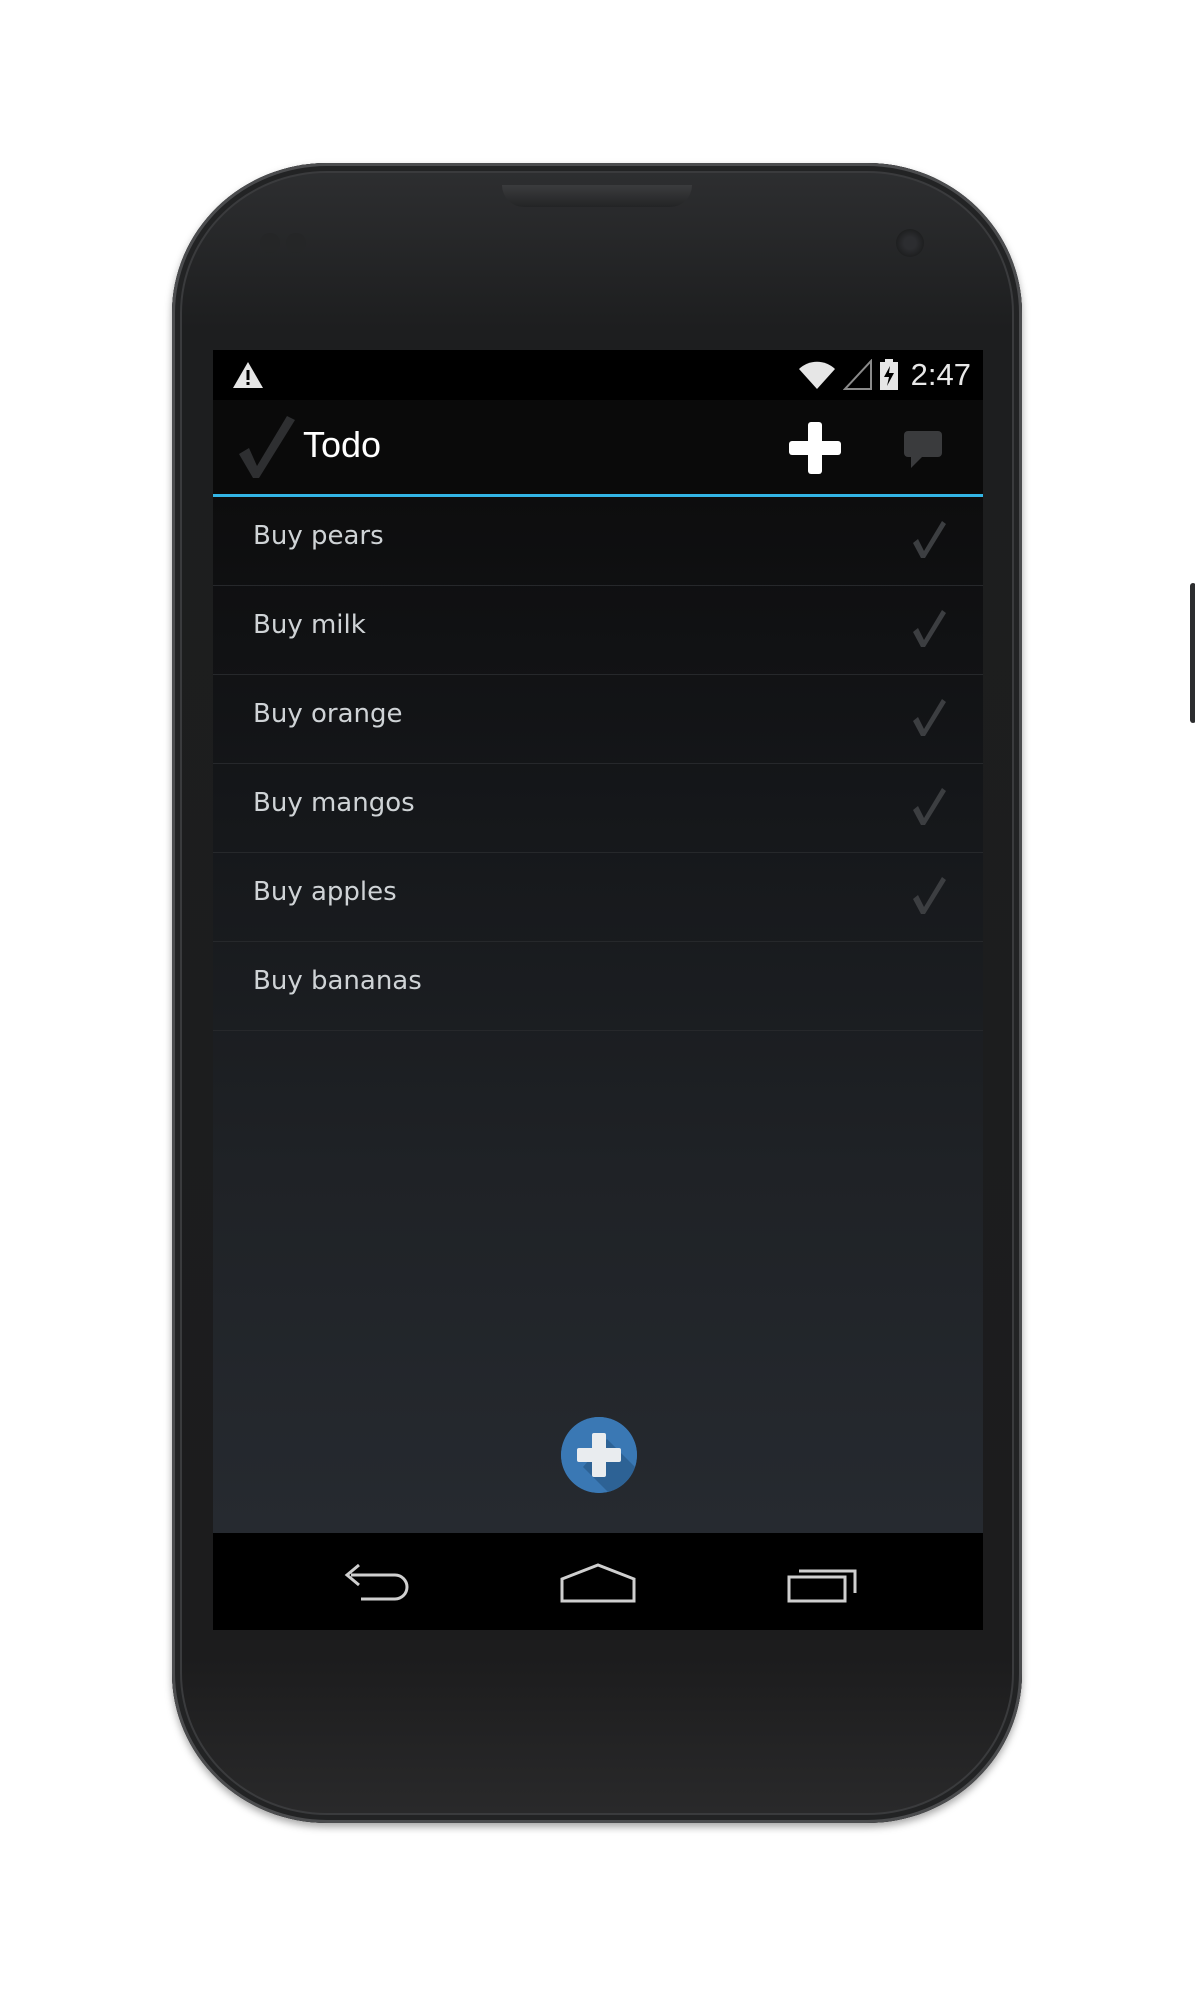 This screenshot has height=1994, width=1195. Describe the element at coordinates (888, 374) in the screenshot. I see `battery-charging-icon` at that location.